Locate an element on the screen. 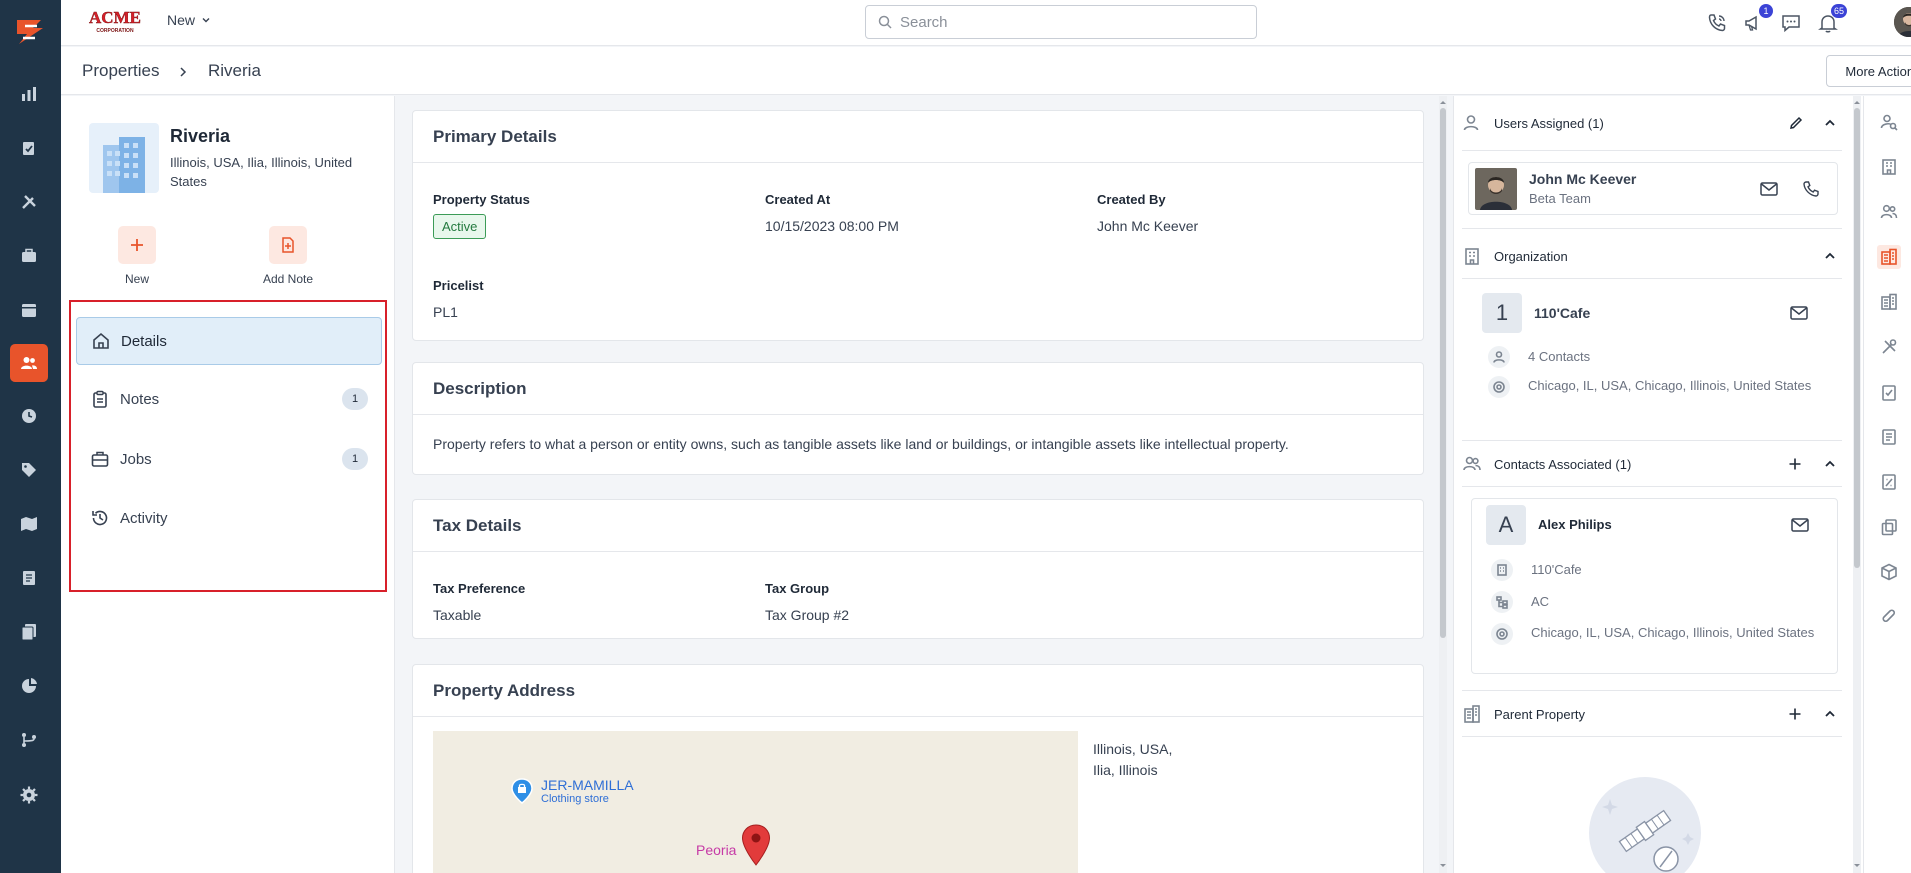  right-panel-scrollbar is located at coordinates (1857, 484).